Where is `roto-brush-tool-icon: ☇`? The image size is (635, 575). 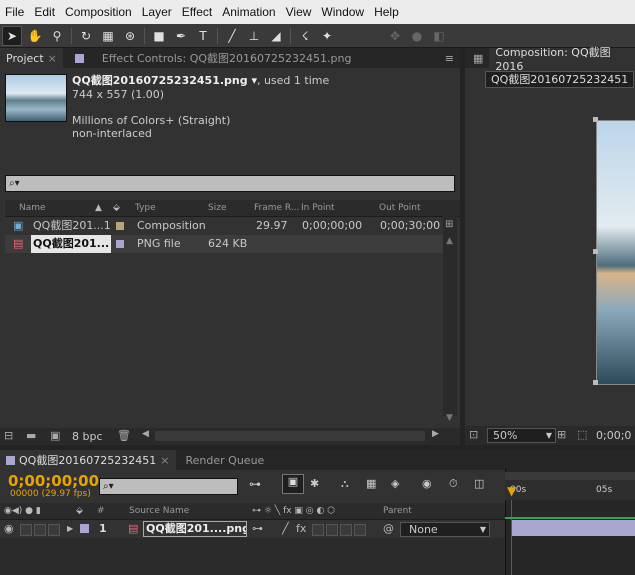 roto-brush-tool-icon: ☇ is located at coordinates (305, 36).